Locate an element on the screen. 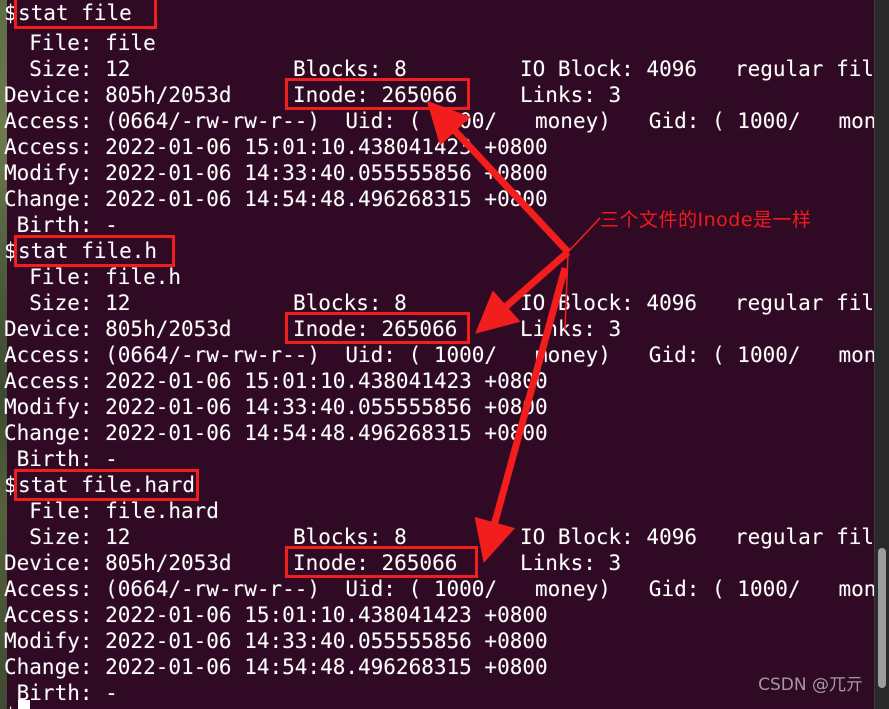  annotation-note: 三个文件的Inode是一样 is located at coordinates (706, 220).